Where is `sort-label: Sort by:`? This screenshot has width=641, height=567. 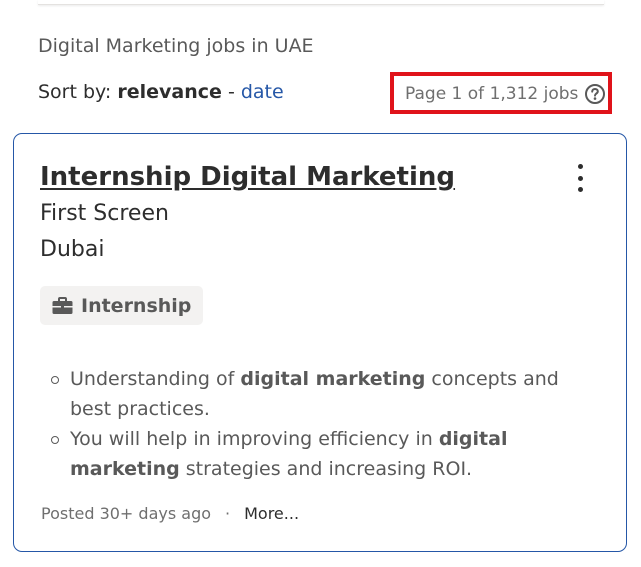
sort-label: Sort by: is located at coordinates (78, 92).